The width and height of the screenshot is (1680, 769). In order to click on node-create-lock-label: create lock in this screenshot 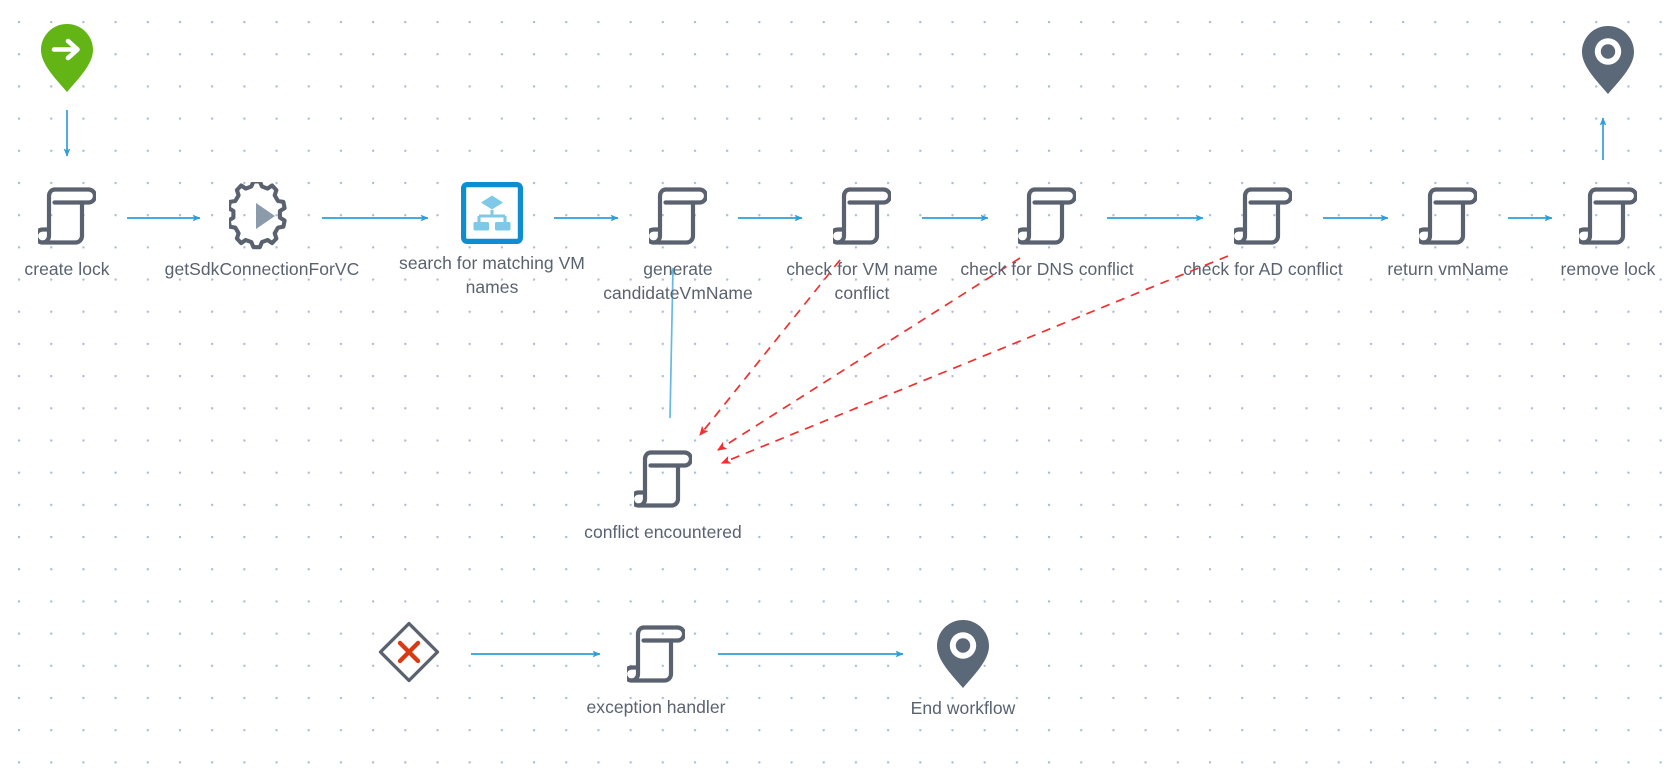, I will do `click(67, 269)`.